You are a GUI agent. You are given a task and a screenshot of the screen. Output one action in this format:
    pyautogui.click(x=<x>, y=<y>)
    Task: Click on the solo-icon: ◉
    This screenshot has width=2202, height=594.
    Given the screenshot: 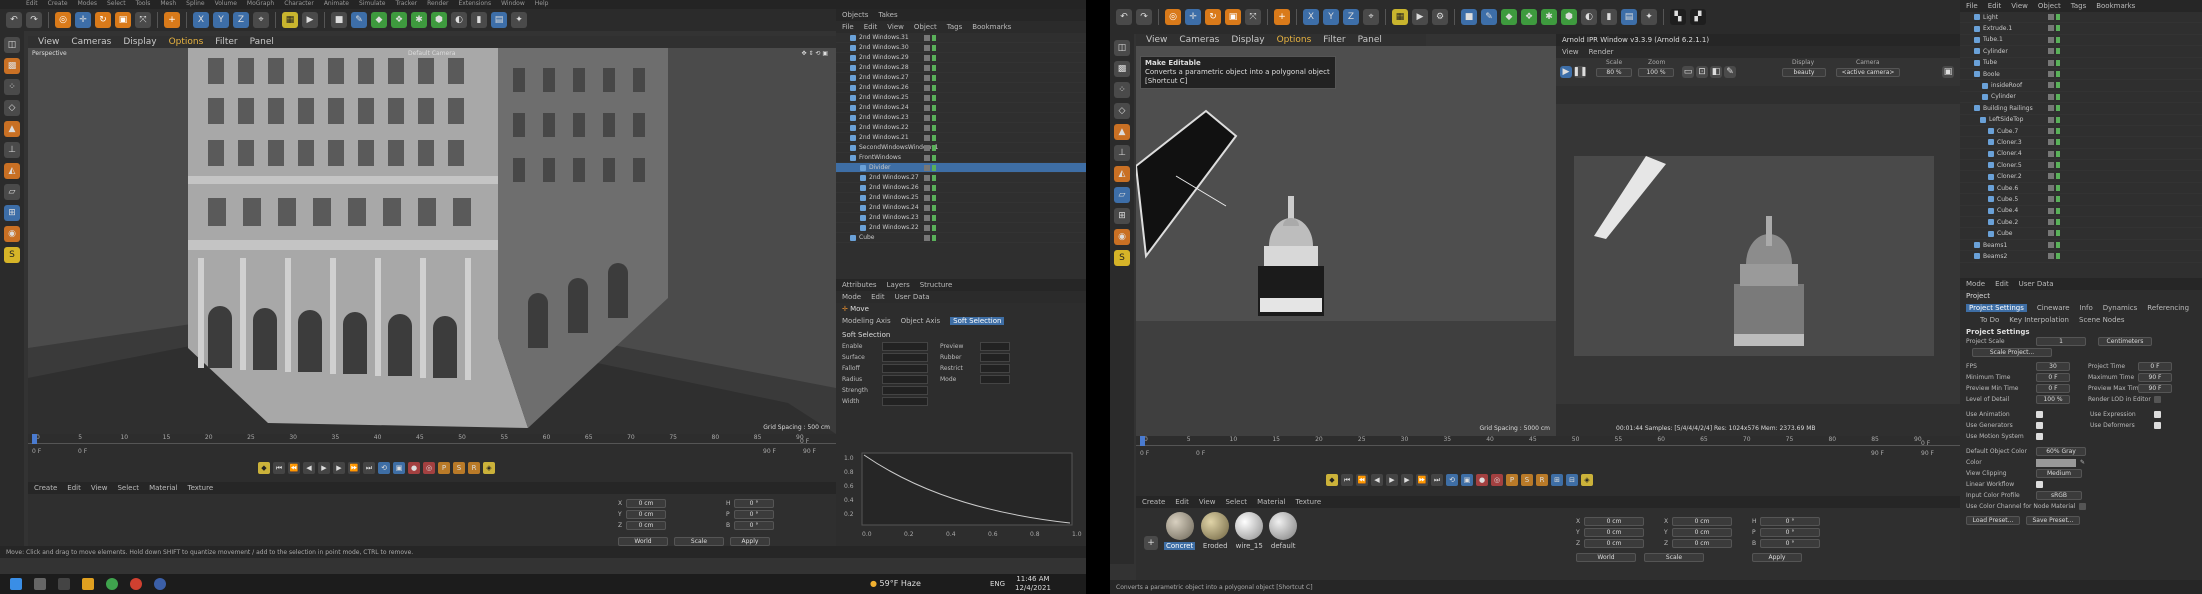 What is the action you would take?
    pyautogui.click(x=12, y=234)
    